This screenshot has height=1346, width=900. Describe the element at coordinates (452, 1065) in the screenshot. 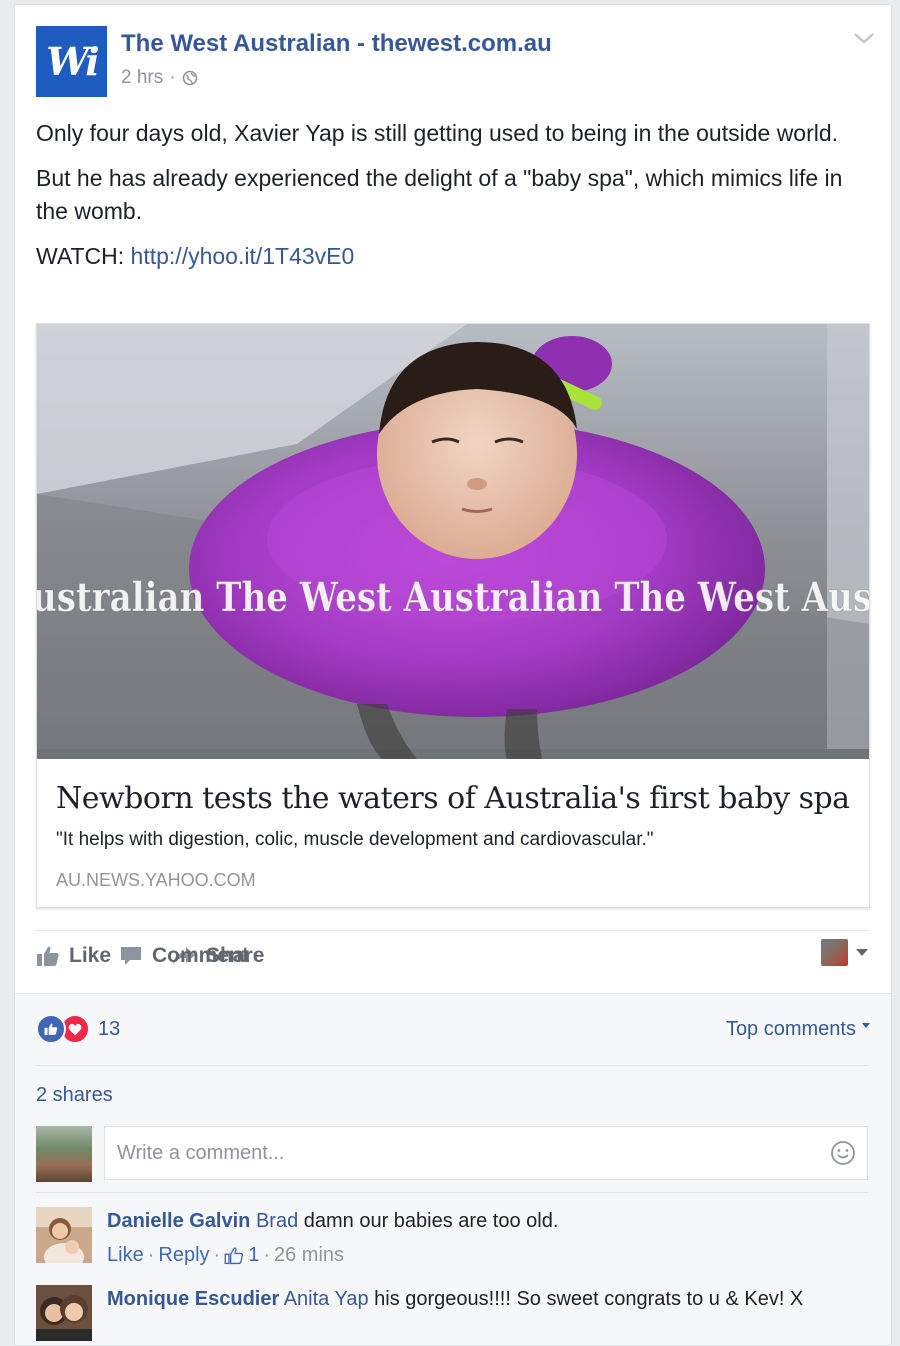

I see `reactions-divider` at that location.